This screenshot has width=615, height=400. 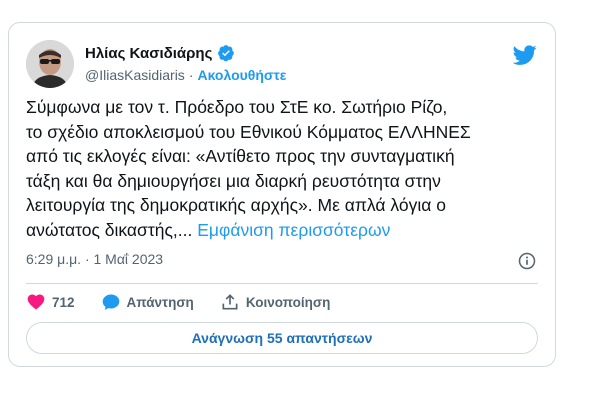 What do you see at coordinates (288, 302) in the screenshot?
I see `share-label: Κοινοποίηση` at bounding box center [288, 302].